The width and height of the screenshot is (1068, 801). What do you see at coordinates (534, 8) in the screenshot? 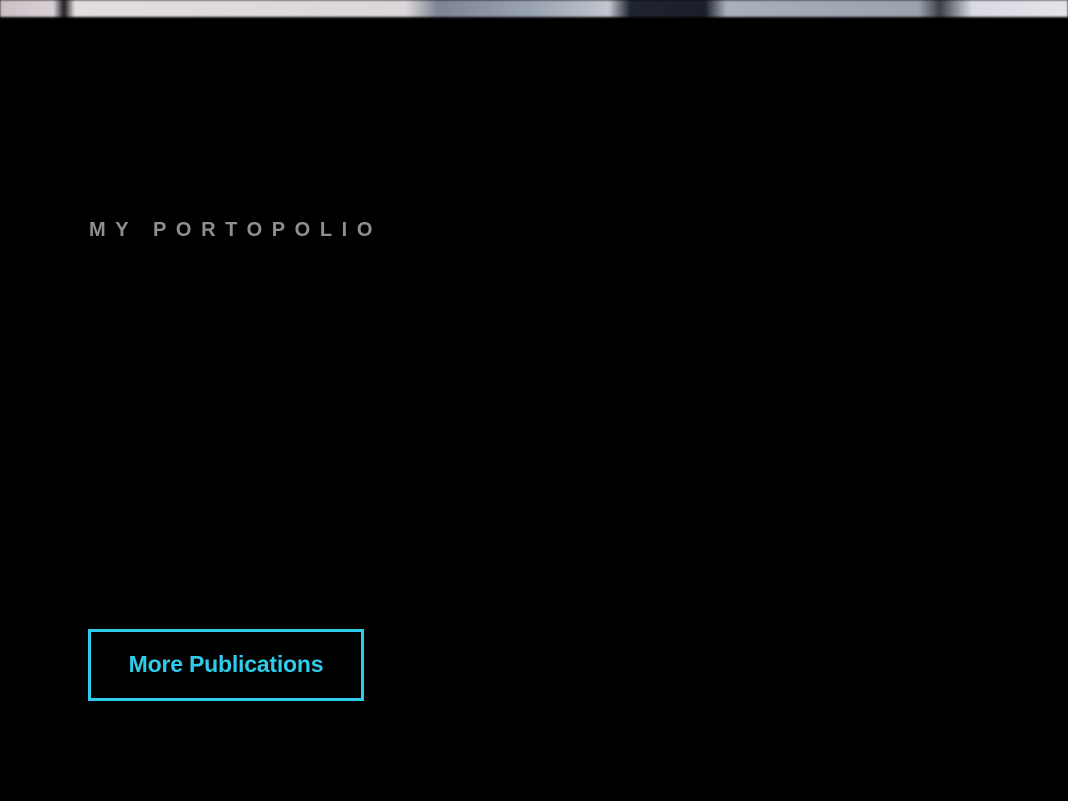
I see `hero-image-strip` at bounding box center [534, 8].